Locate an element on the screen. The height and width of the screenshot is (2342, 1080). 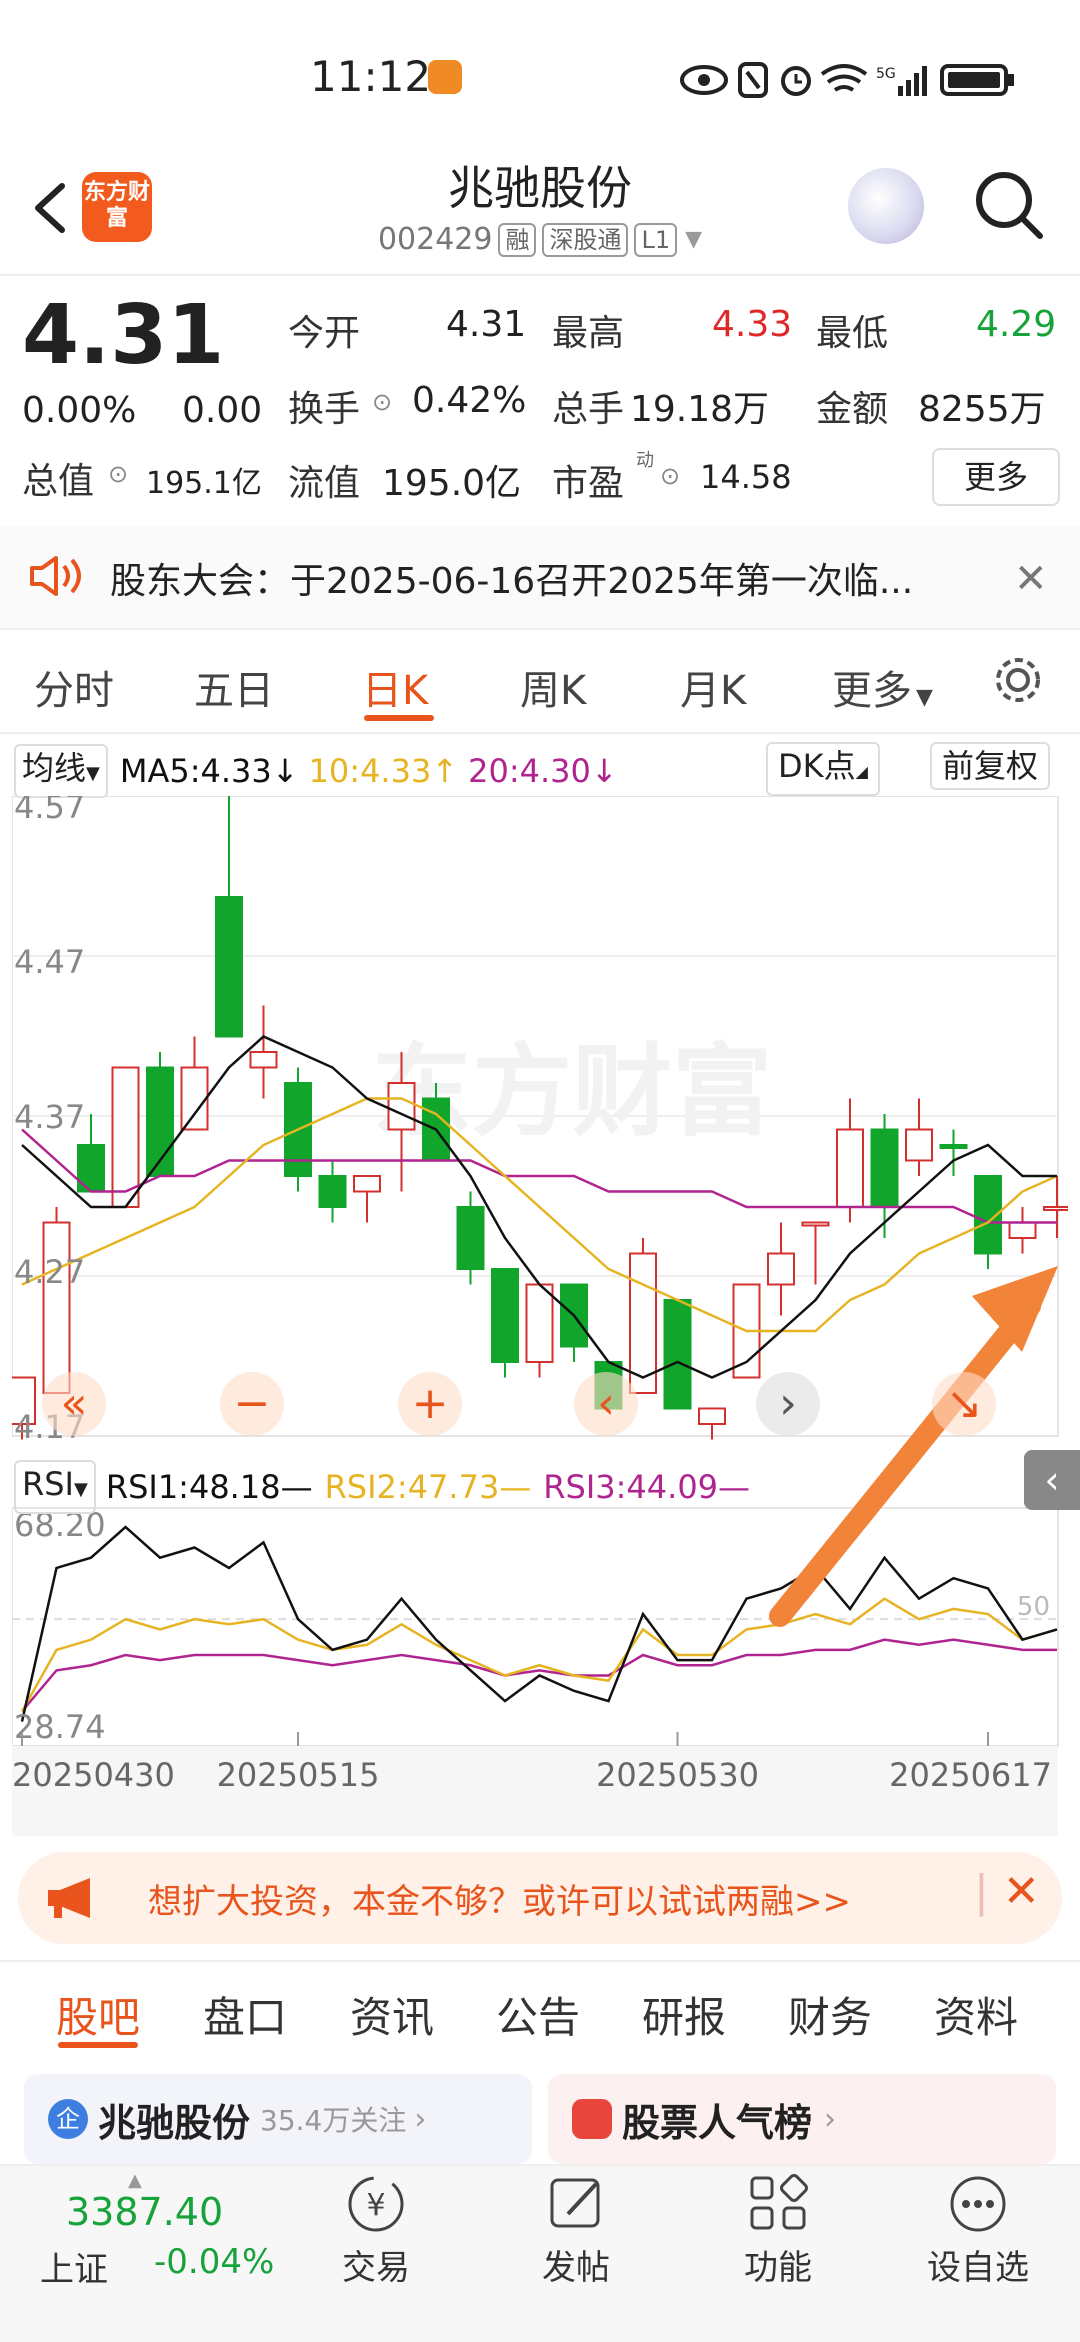
date-label: 20250530 is located at coordinates (677, 1775).